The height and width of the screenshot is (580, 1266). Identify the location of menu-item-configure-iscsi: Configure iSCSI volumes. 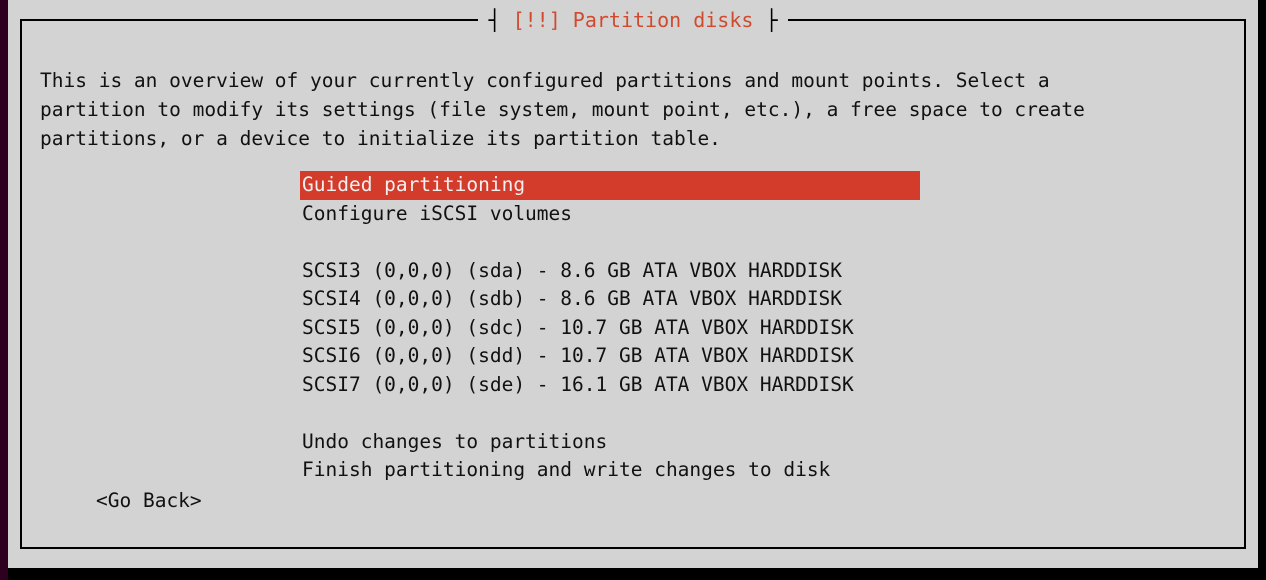
(610, 214).